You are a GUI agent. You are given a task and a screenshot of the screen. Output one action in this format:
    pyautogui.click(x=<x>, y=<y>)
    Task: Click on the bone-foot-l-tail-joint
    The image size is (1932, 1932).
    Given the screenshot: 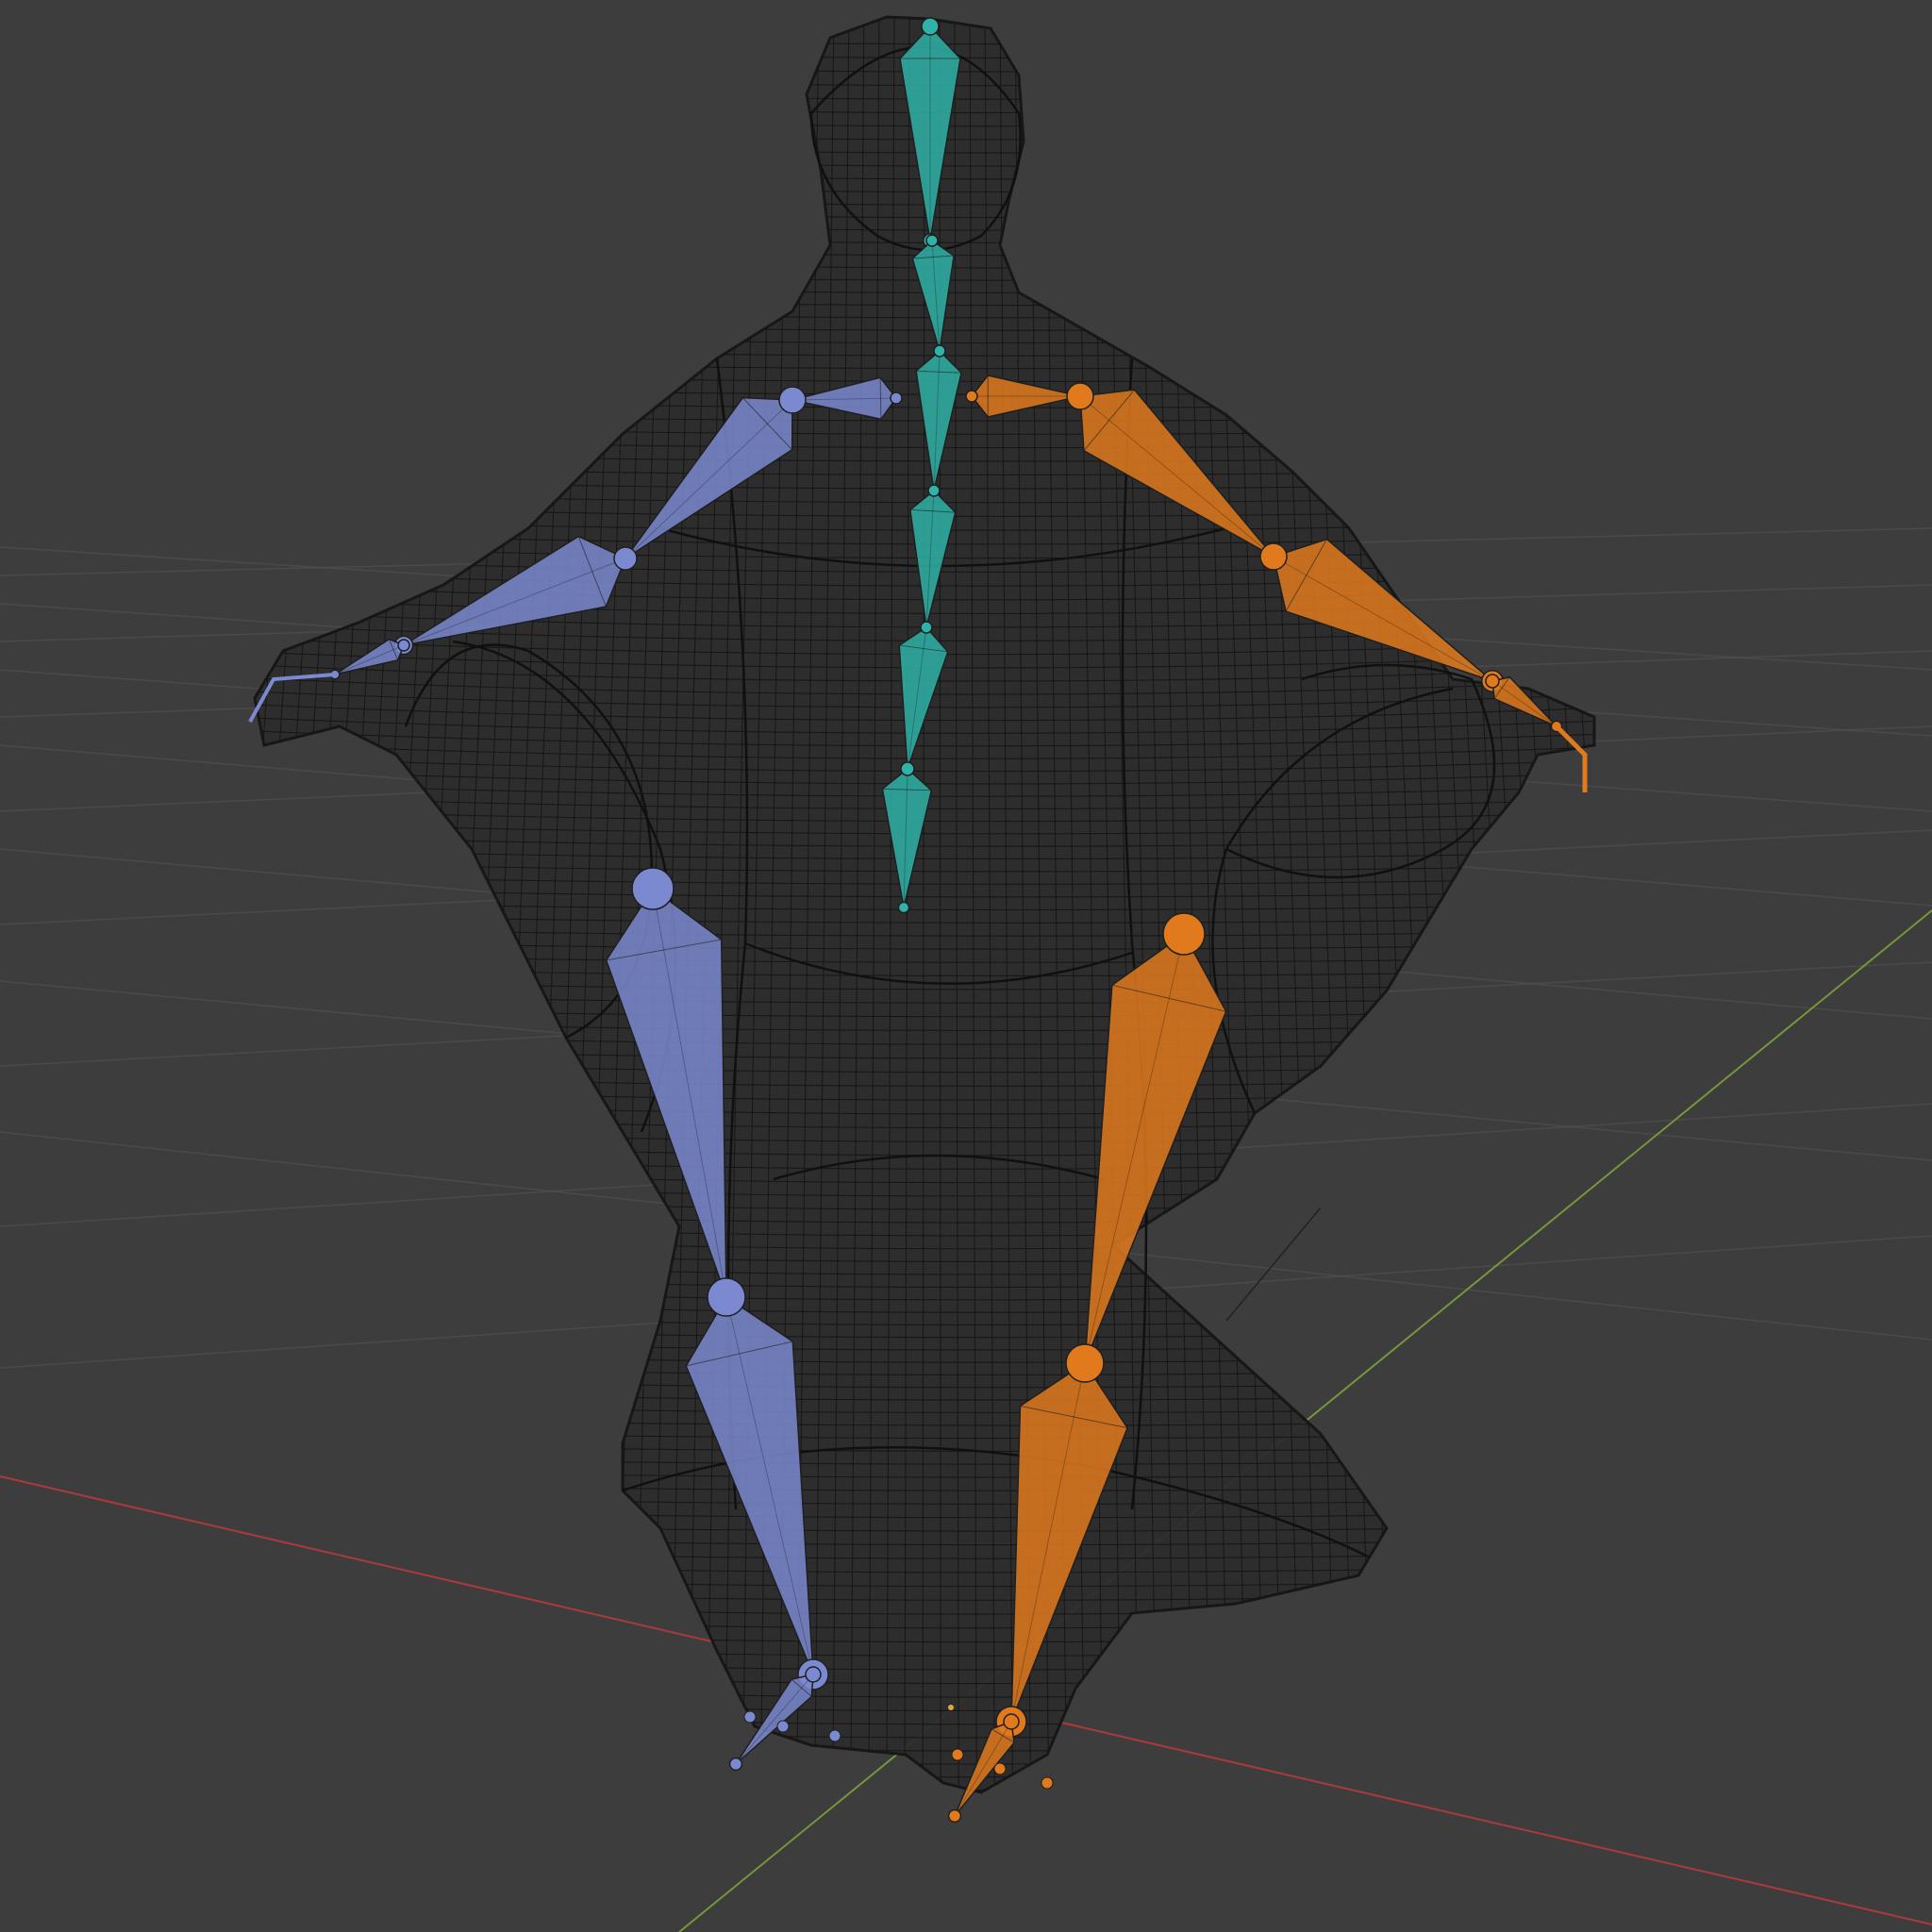 What is the action you would take?
    pyautogui.click(x=735, y=1765)
    